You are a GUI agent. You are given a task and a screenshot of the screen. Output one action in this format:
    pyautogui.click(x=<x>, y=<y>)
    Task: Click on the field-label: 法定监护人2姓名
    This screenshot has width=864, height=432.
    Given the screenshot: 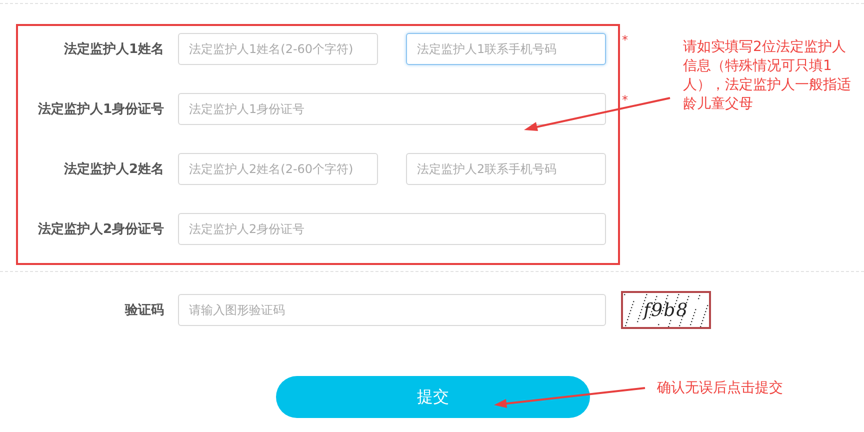 What is the action you would take?
    pyautogui.click(x=113, y=169)
    